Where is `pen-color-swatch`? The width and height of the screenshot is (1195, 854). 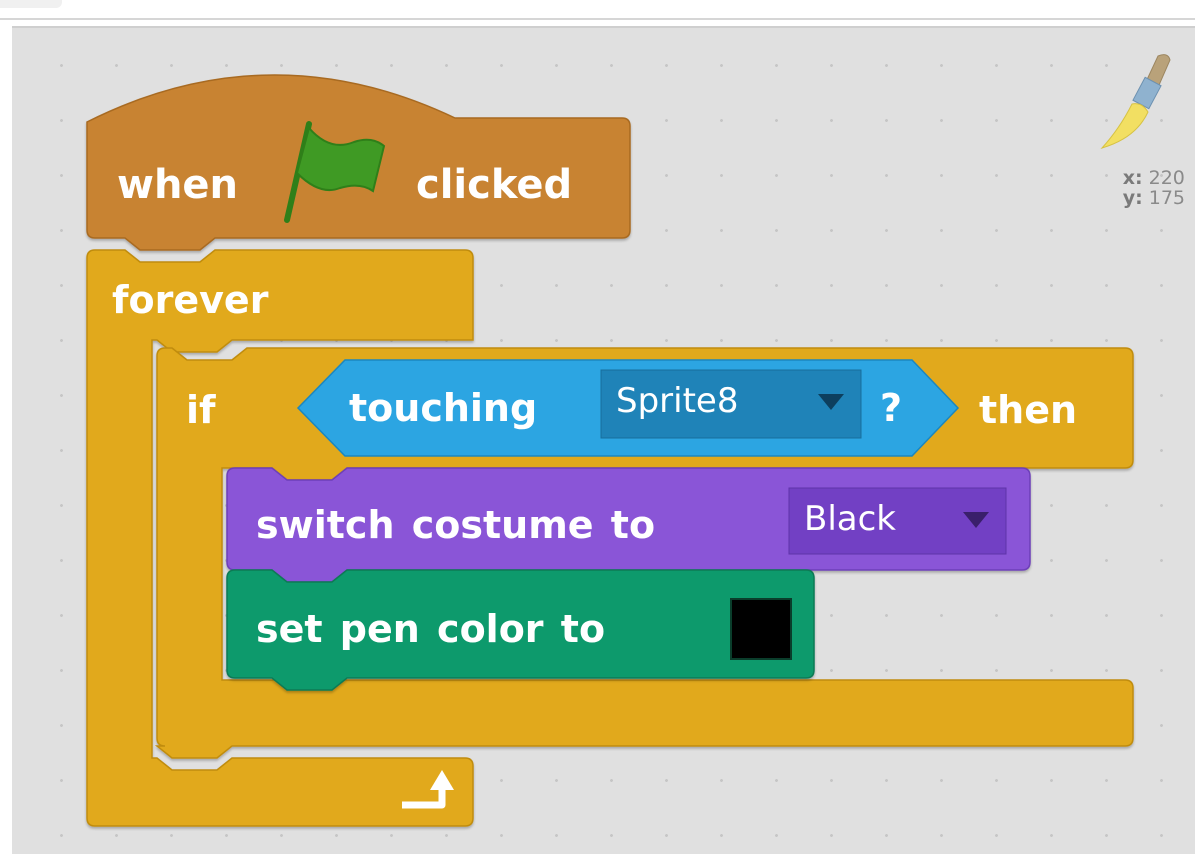
pen-color-swatch is located at coordinates (761, 629).